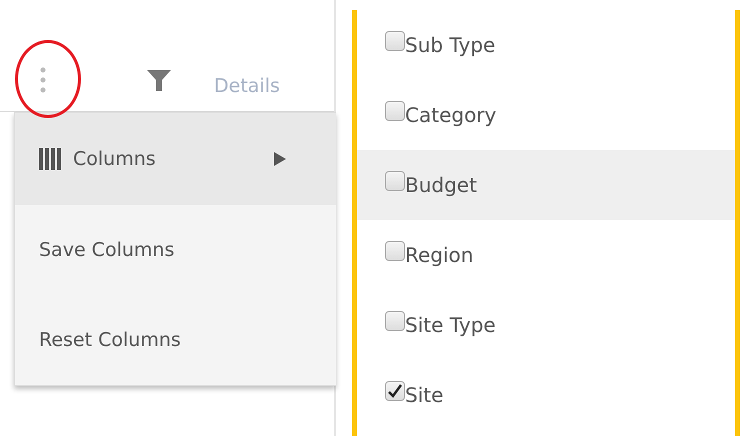 This screenshot has width=745, height=436. I want to click on checkmark-icon, so click(395, 391).